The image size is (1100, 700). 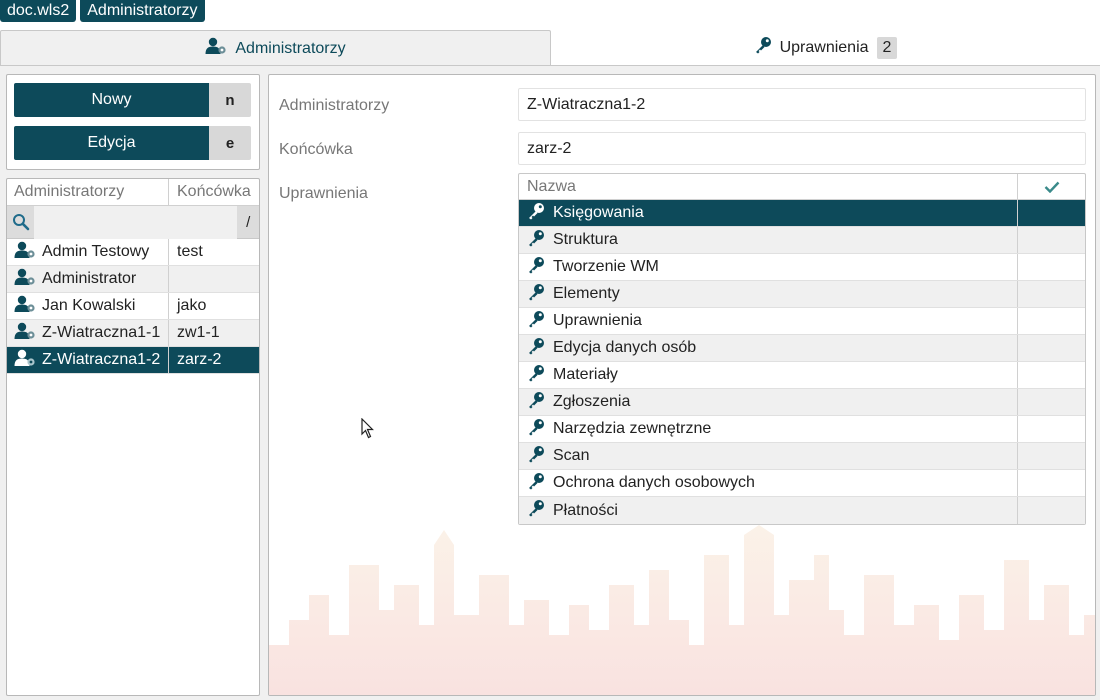 I want to click on column-header-admins: Administratorzy, so click(x=88, y=192).